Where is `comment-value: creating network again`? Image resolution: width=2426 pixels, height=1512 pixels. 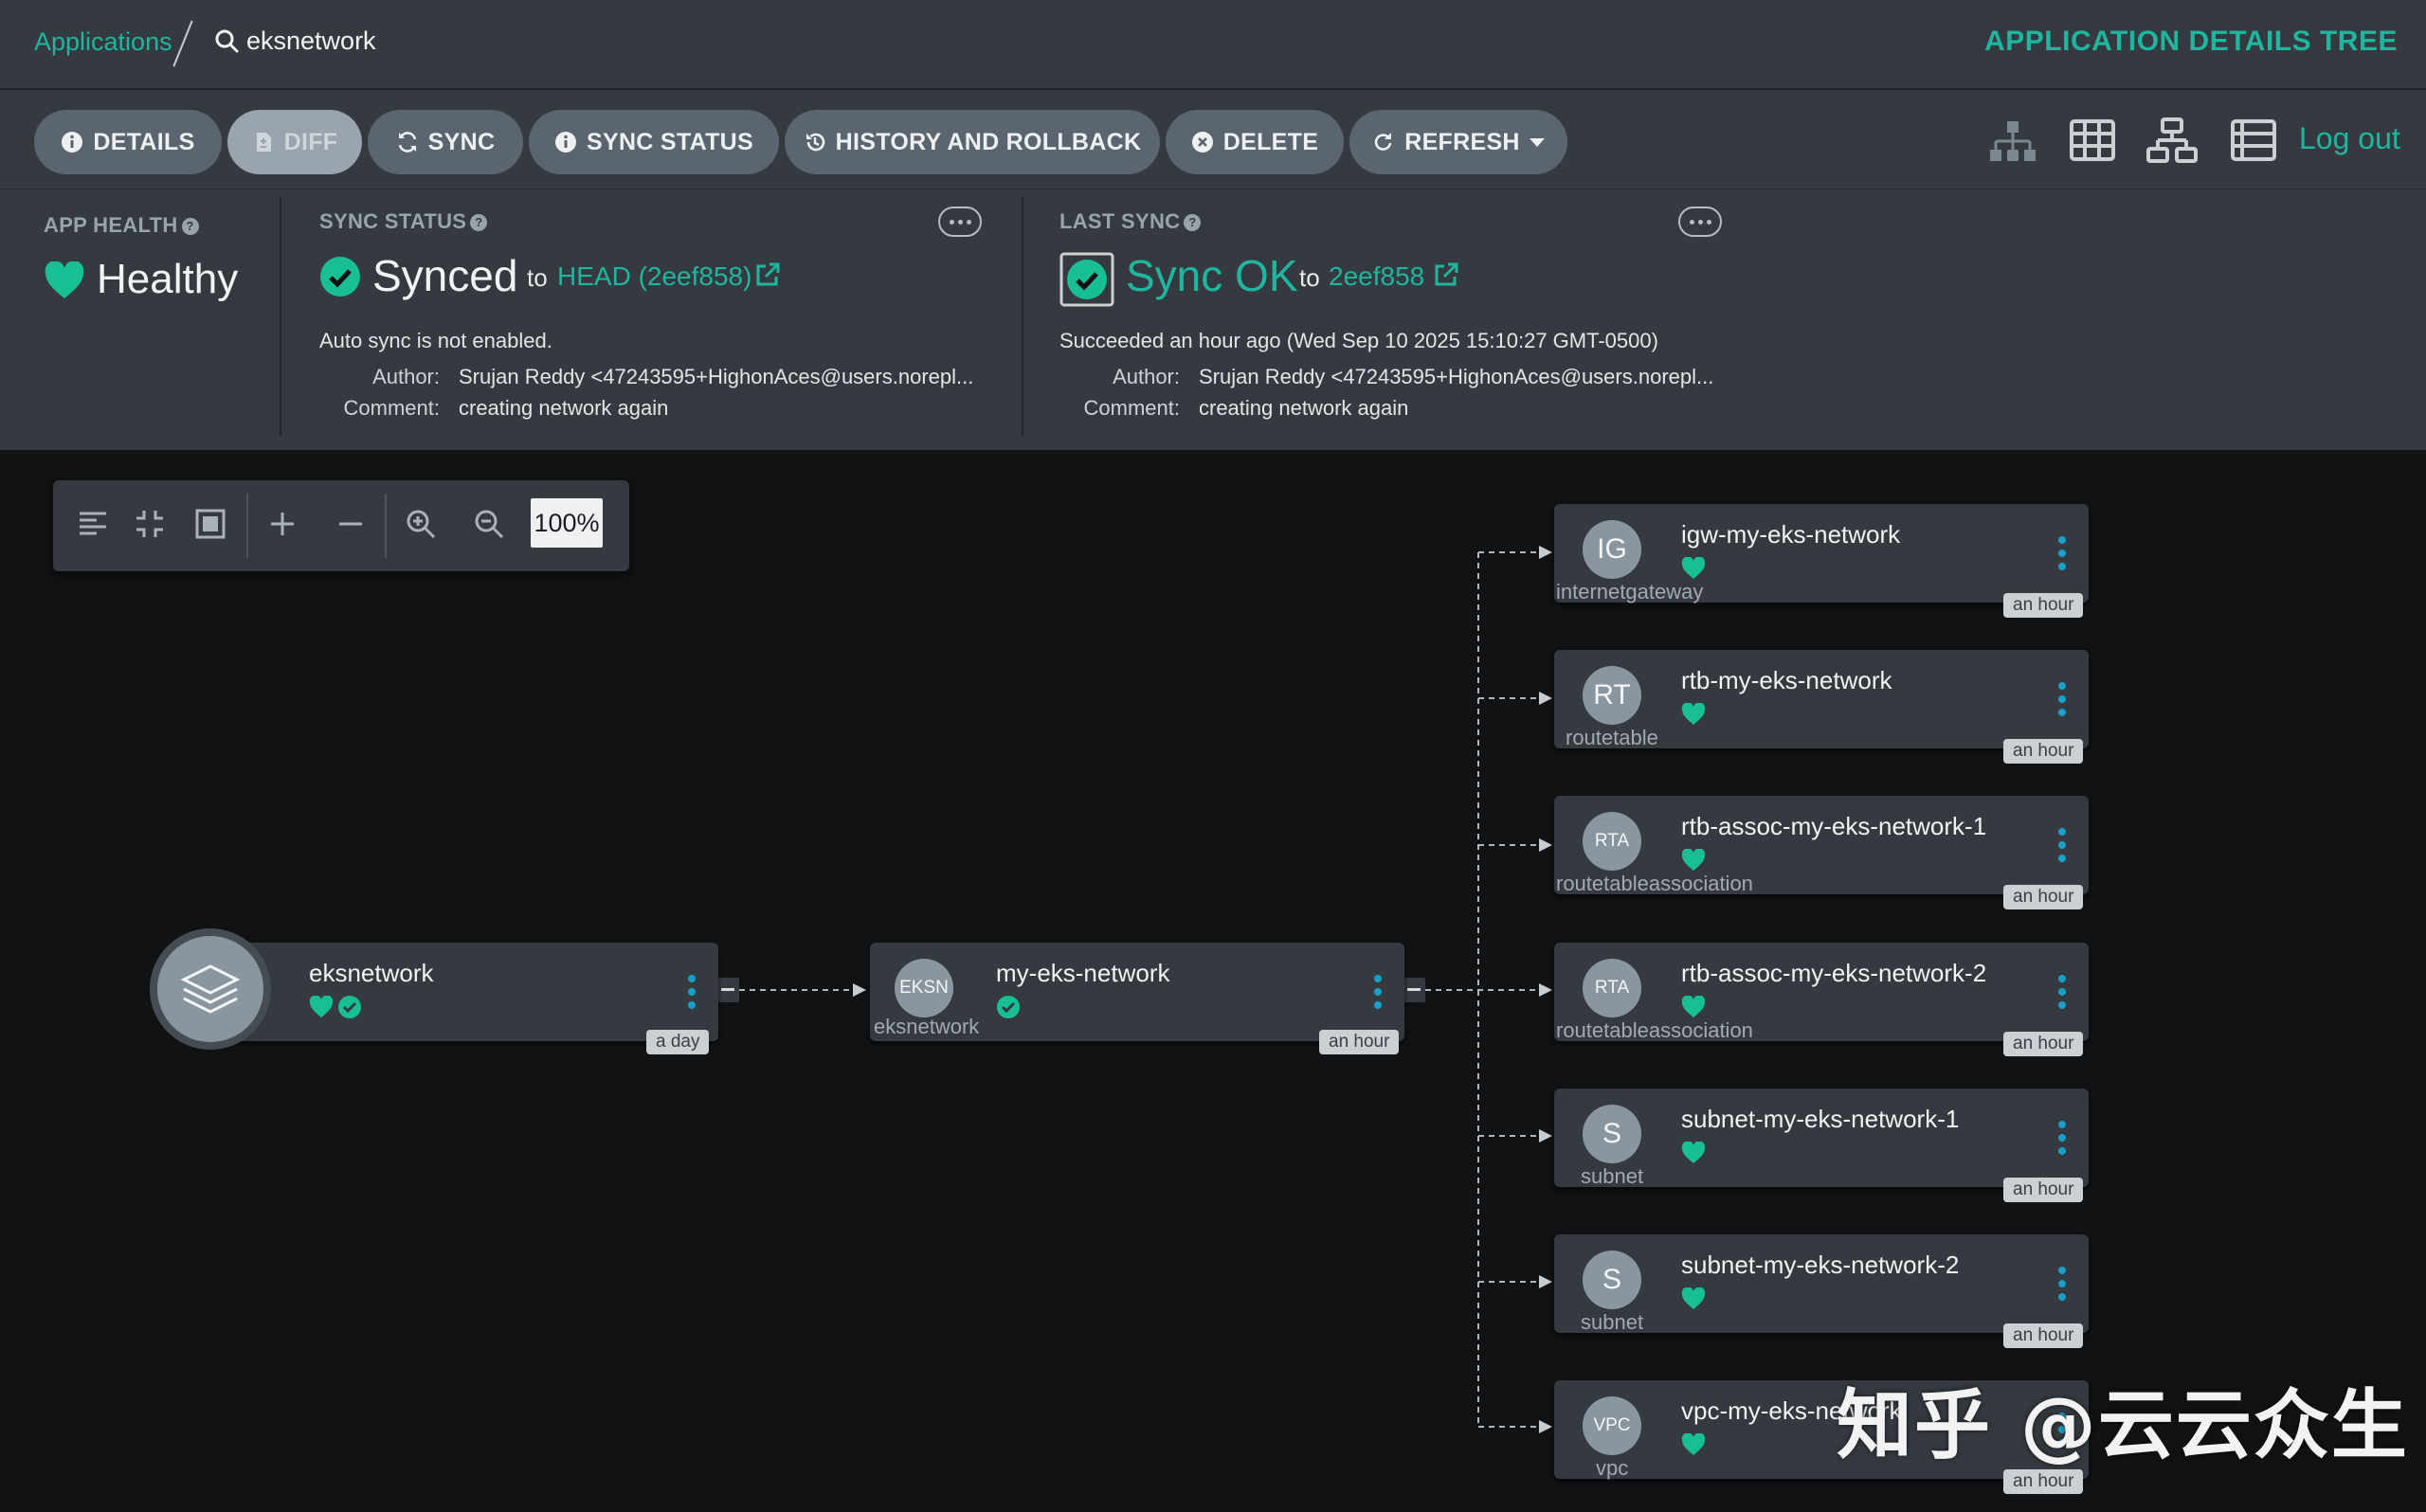
comment-value: creating network again is located at coordinates (564, 408).